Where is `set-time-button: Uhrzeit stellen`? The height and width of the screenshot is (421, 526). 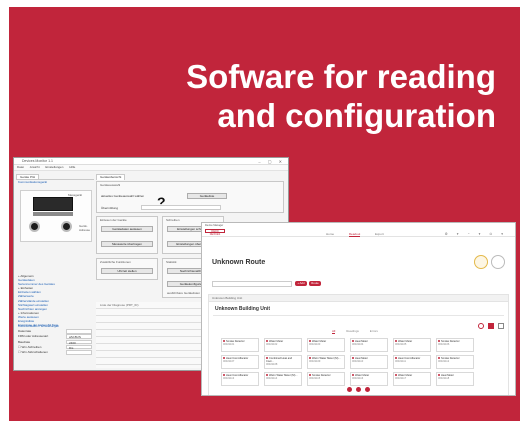
set-time-button: Uhrzeit stellen is located at coordinates (127, 271).